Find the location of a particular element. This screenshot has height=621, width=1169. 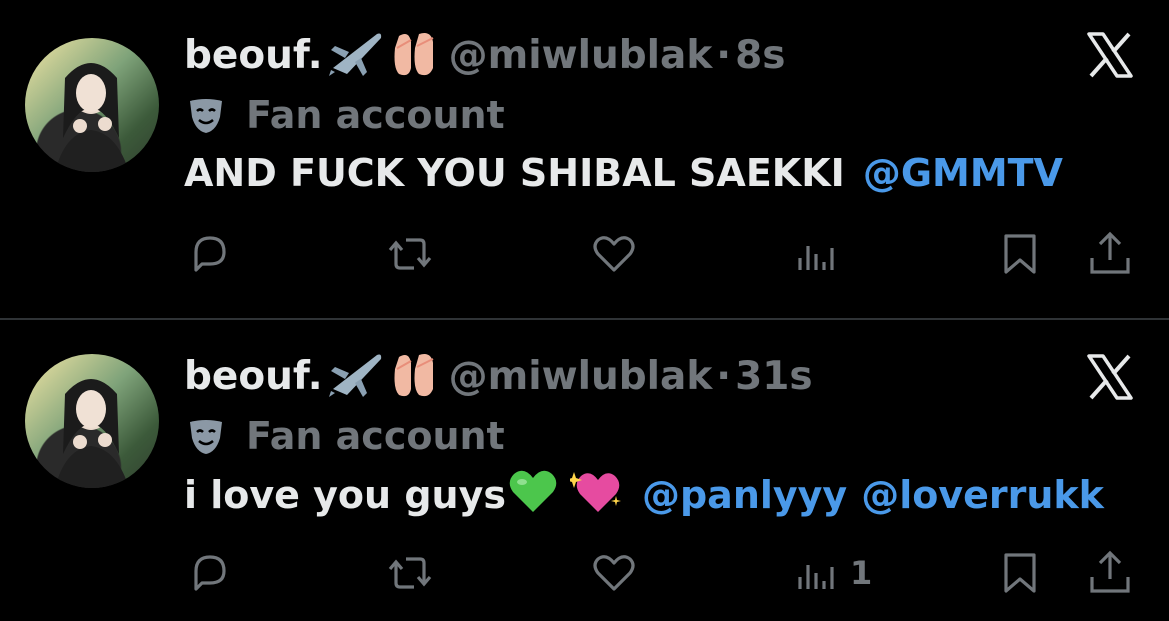

tweet-header: beouf. @miwlublak · 31s is located at coordinates (498, 376).